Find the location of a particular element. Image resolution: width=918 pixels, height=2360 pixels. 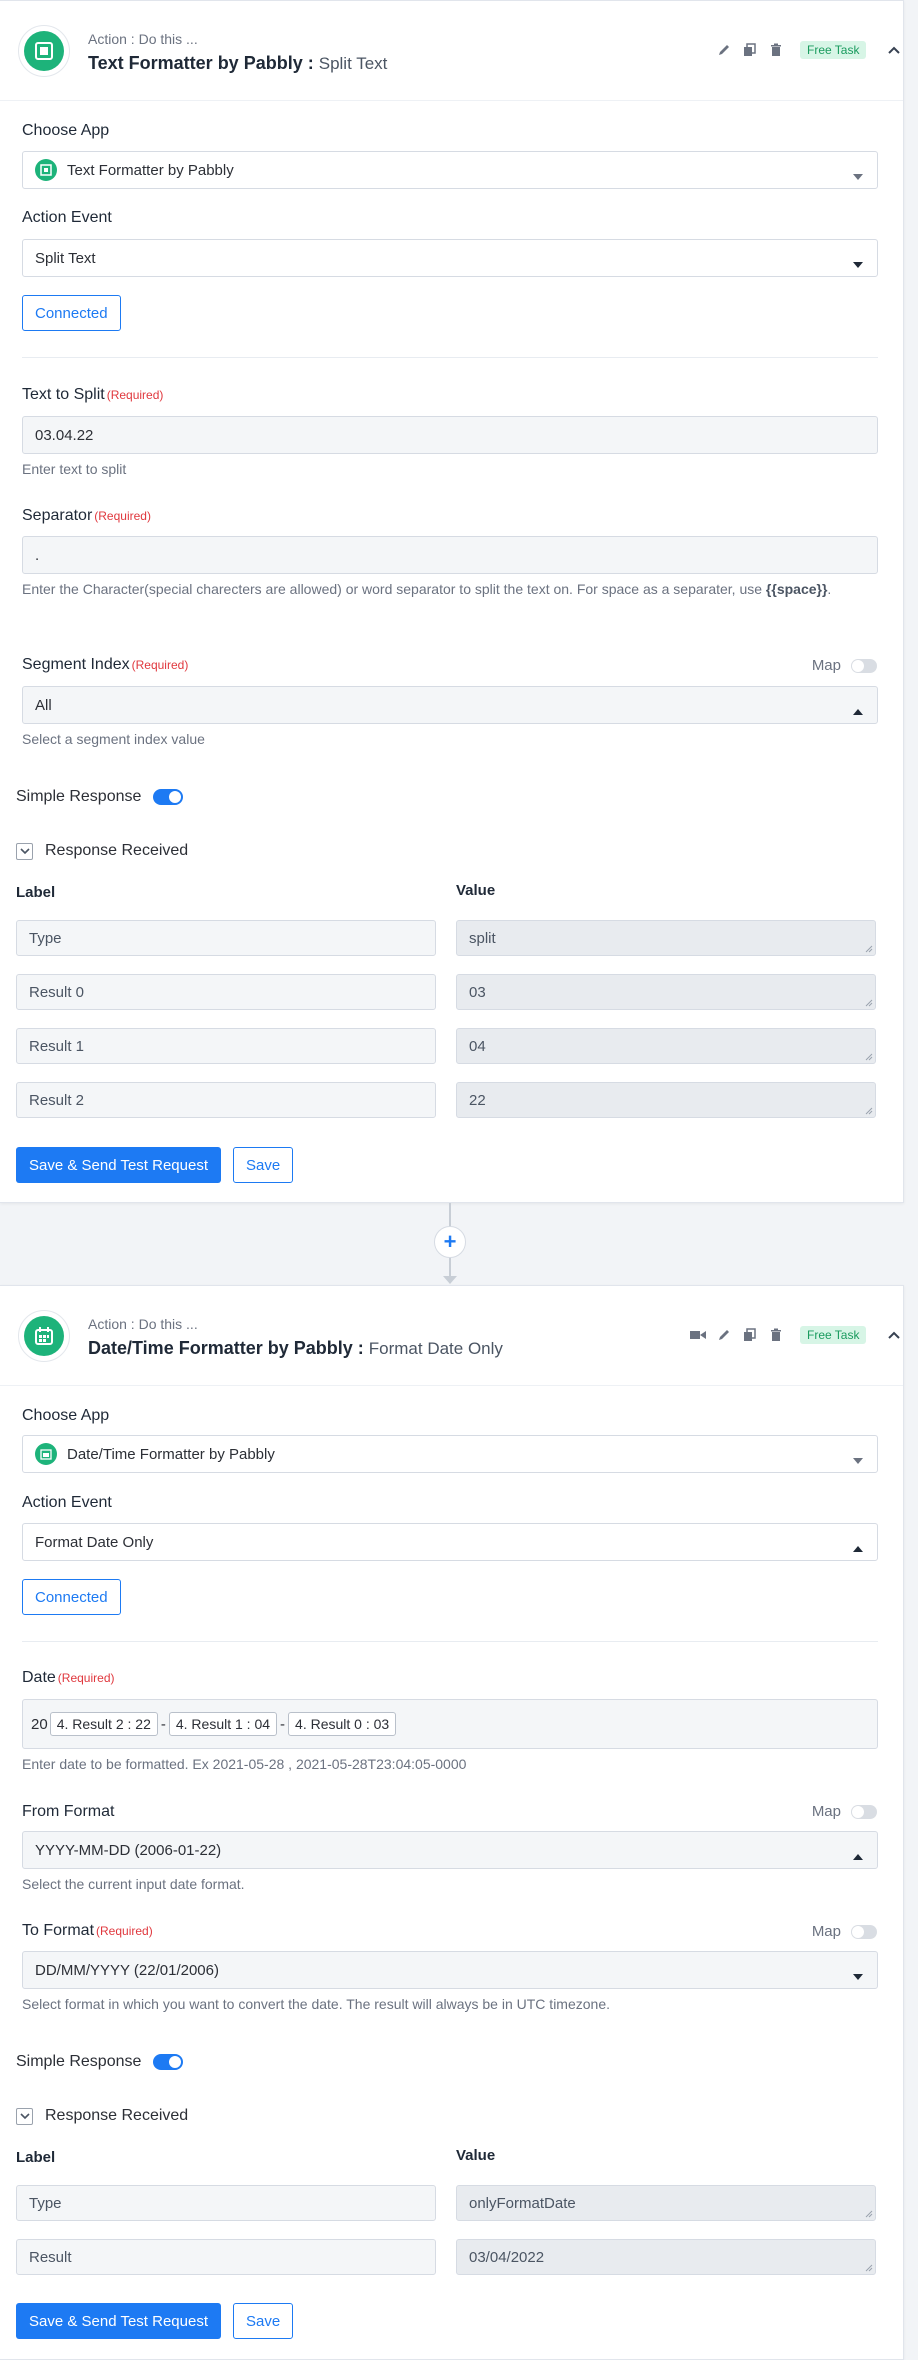

simple-response-label: Simple Response is located at coordinates (79, 2061).